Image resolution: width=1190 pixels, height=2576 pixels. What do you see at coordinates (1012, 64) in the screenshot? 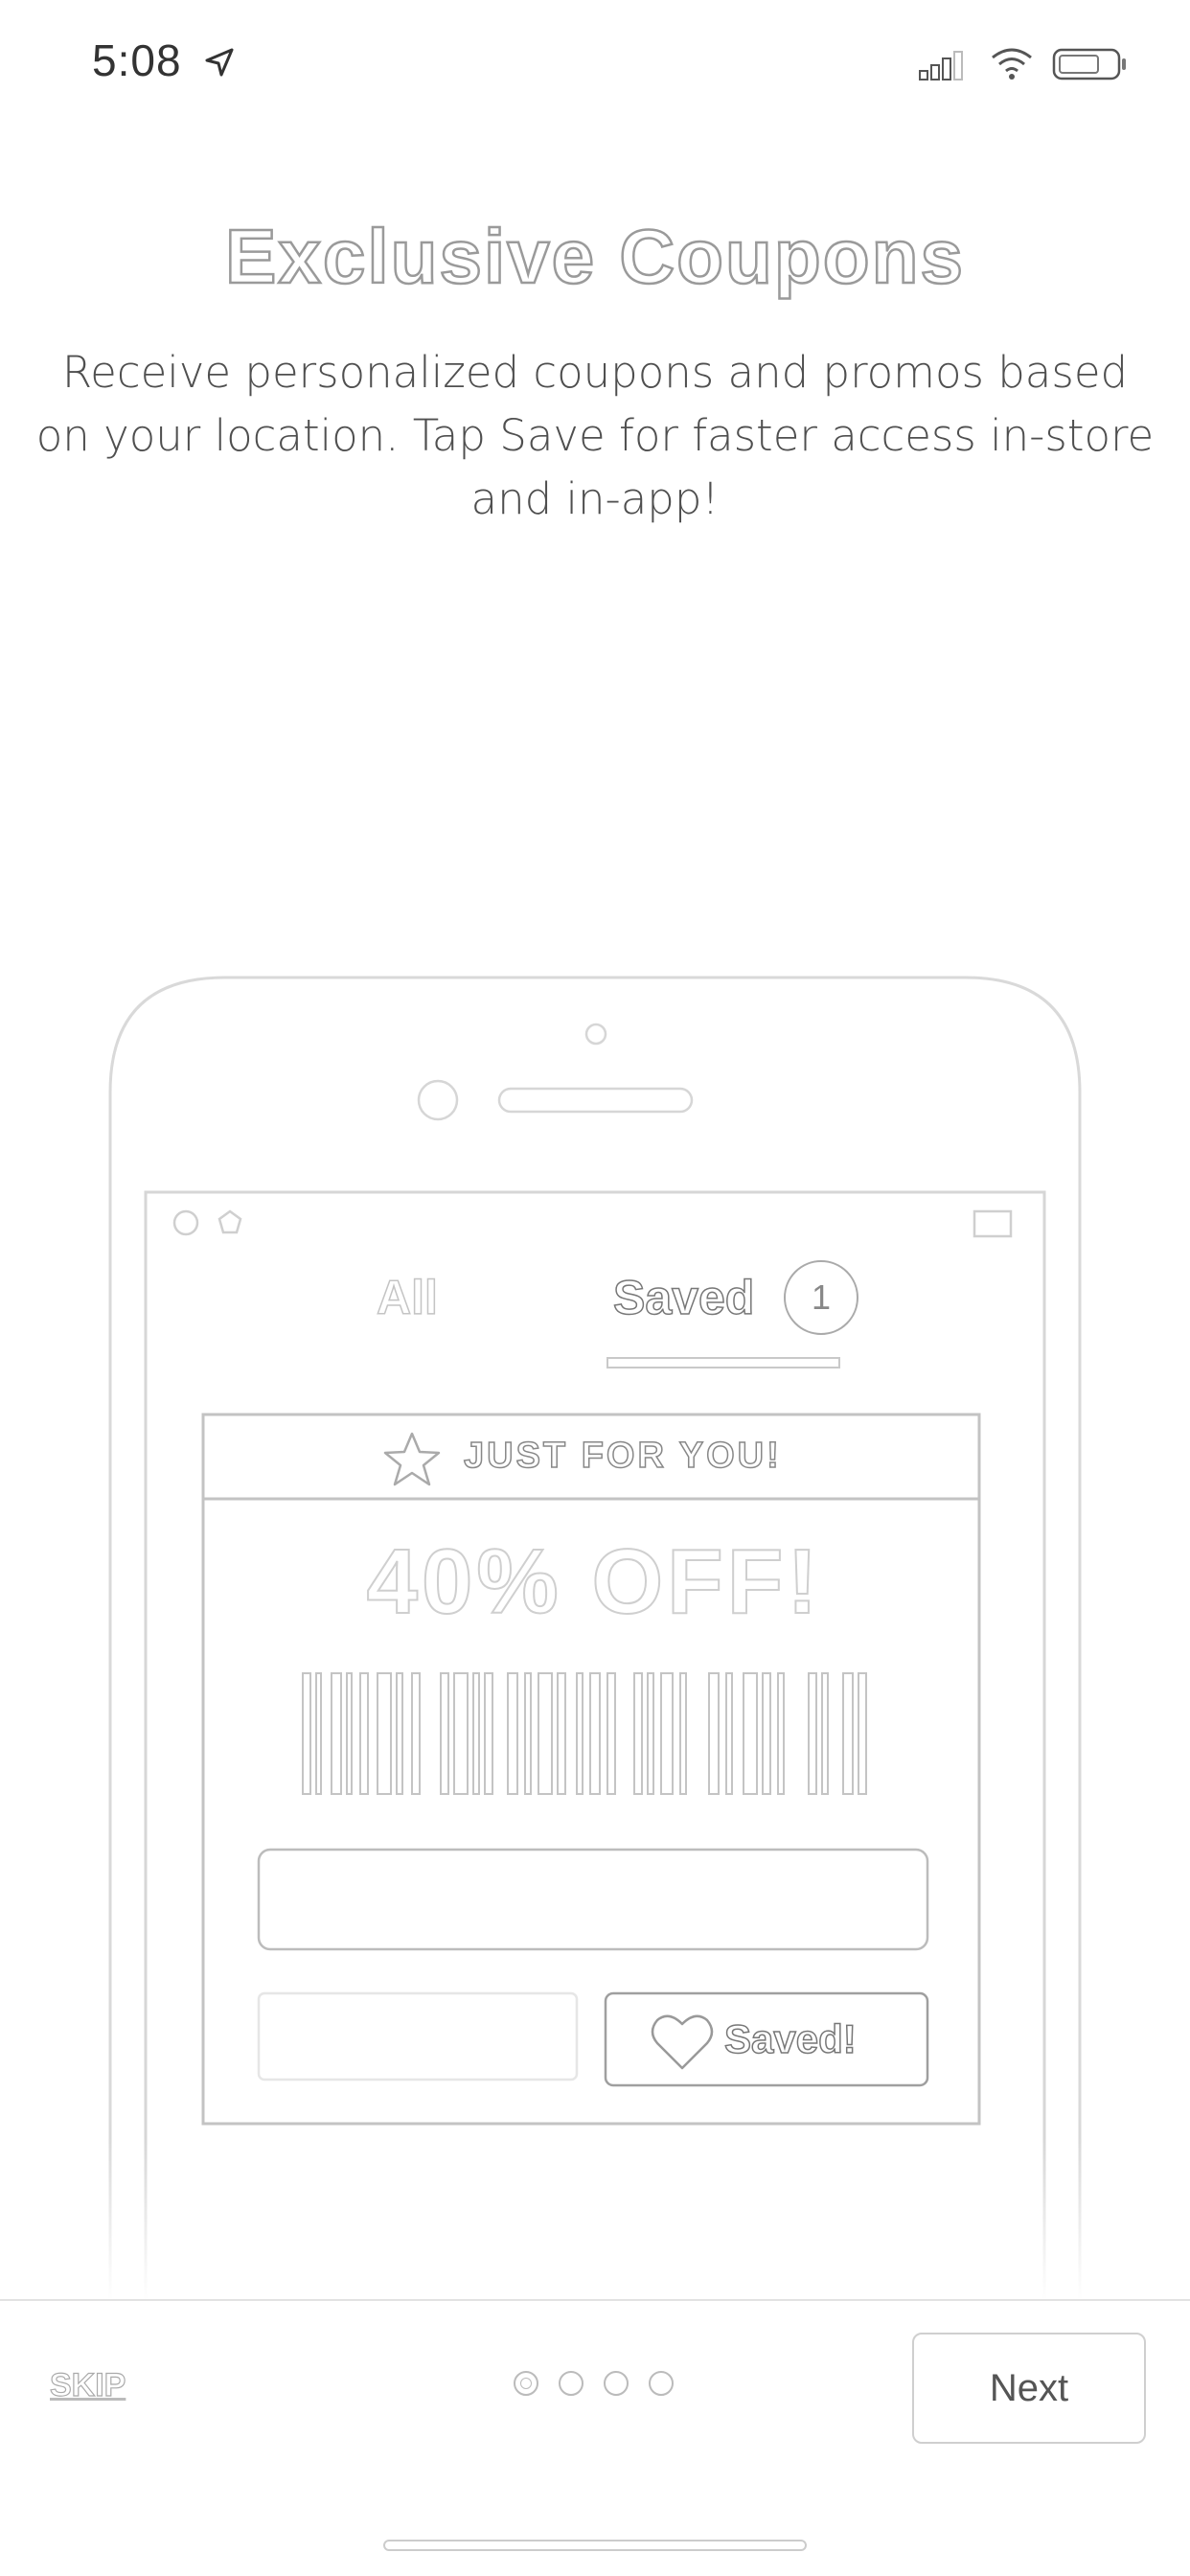
I see `wifi-icon` at bounding box center [1012, 64].